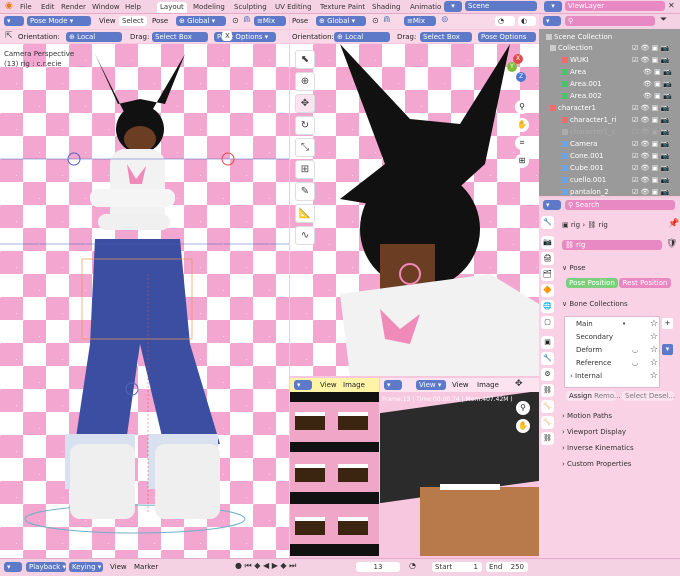  I want to click on proportional-icon: ⊚, so click(445, 20).